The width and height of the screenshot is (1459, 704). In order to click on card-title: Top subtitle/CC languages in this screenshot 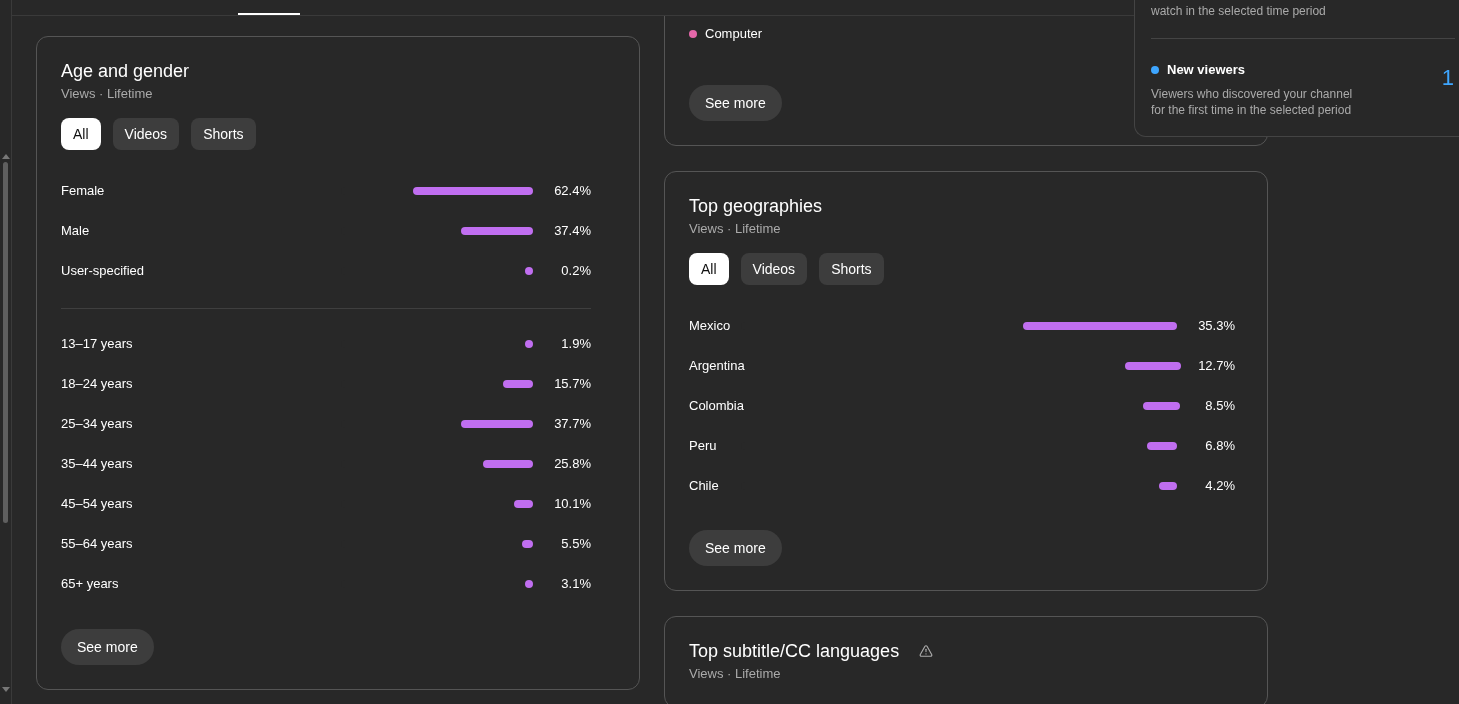, I will do `click(794, 651)`.